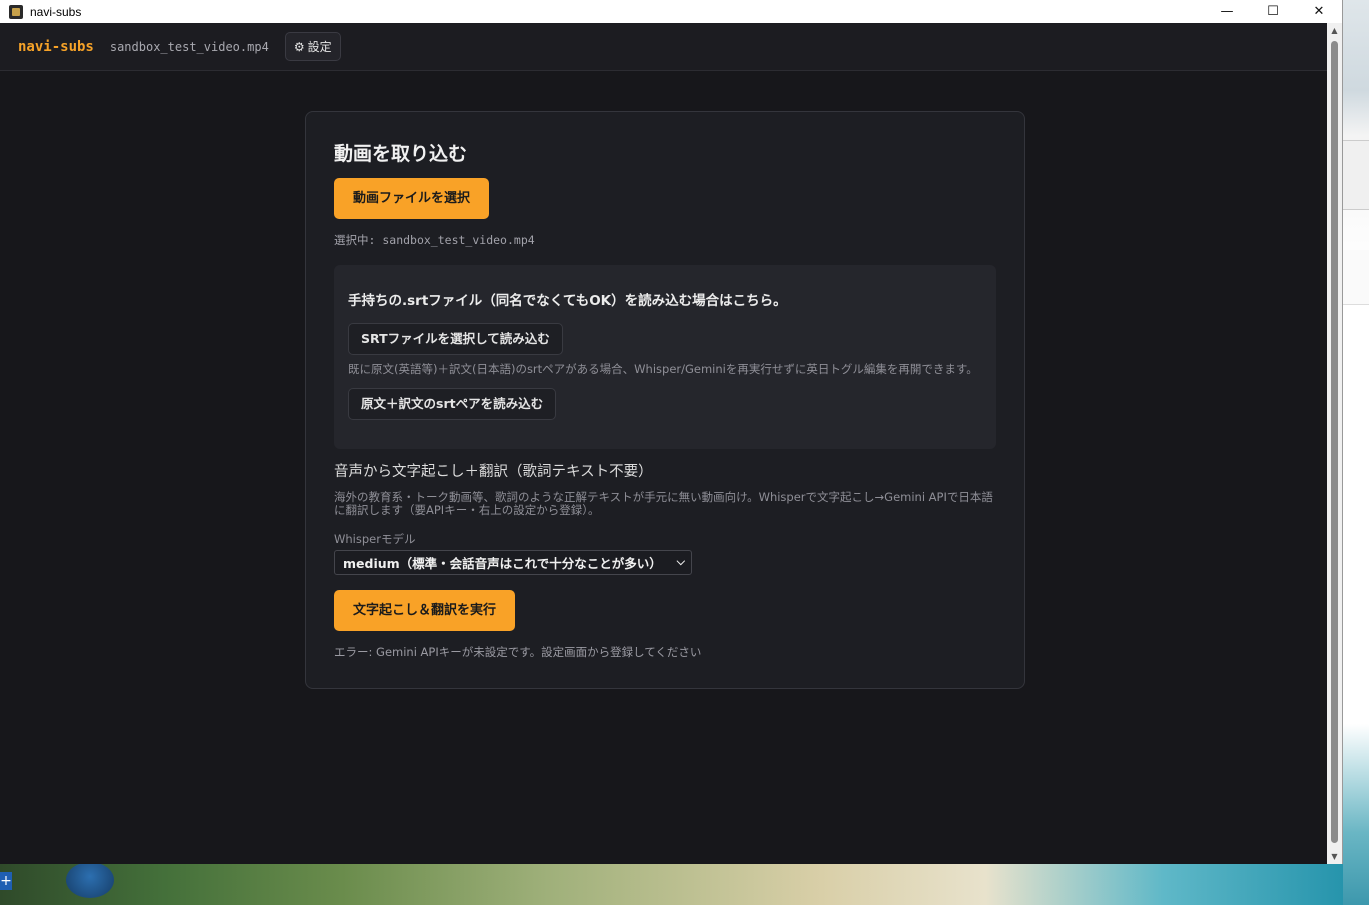 This screenshot has width=1369, height=905. I want to click on settings-button: ⚙ 設定, so click(312, 46).